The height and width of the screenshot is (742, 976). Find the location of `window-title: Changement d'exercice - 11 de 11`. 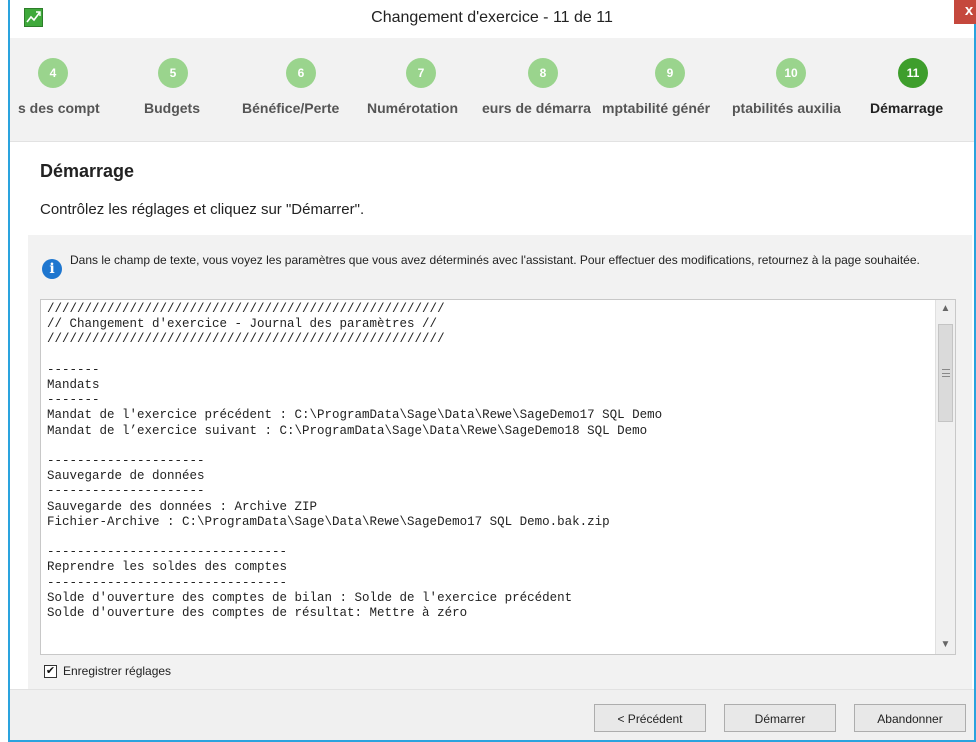

window-title: Changement d'exercice - 11 de 11 is located at coordinates (492, 17).